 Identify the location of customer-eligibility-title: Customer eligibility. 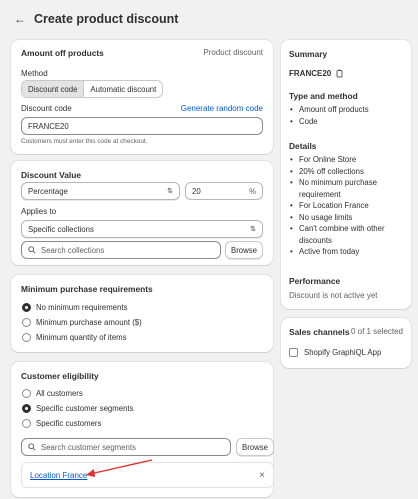
(60, 376).